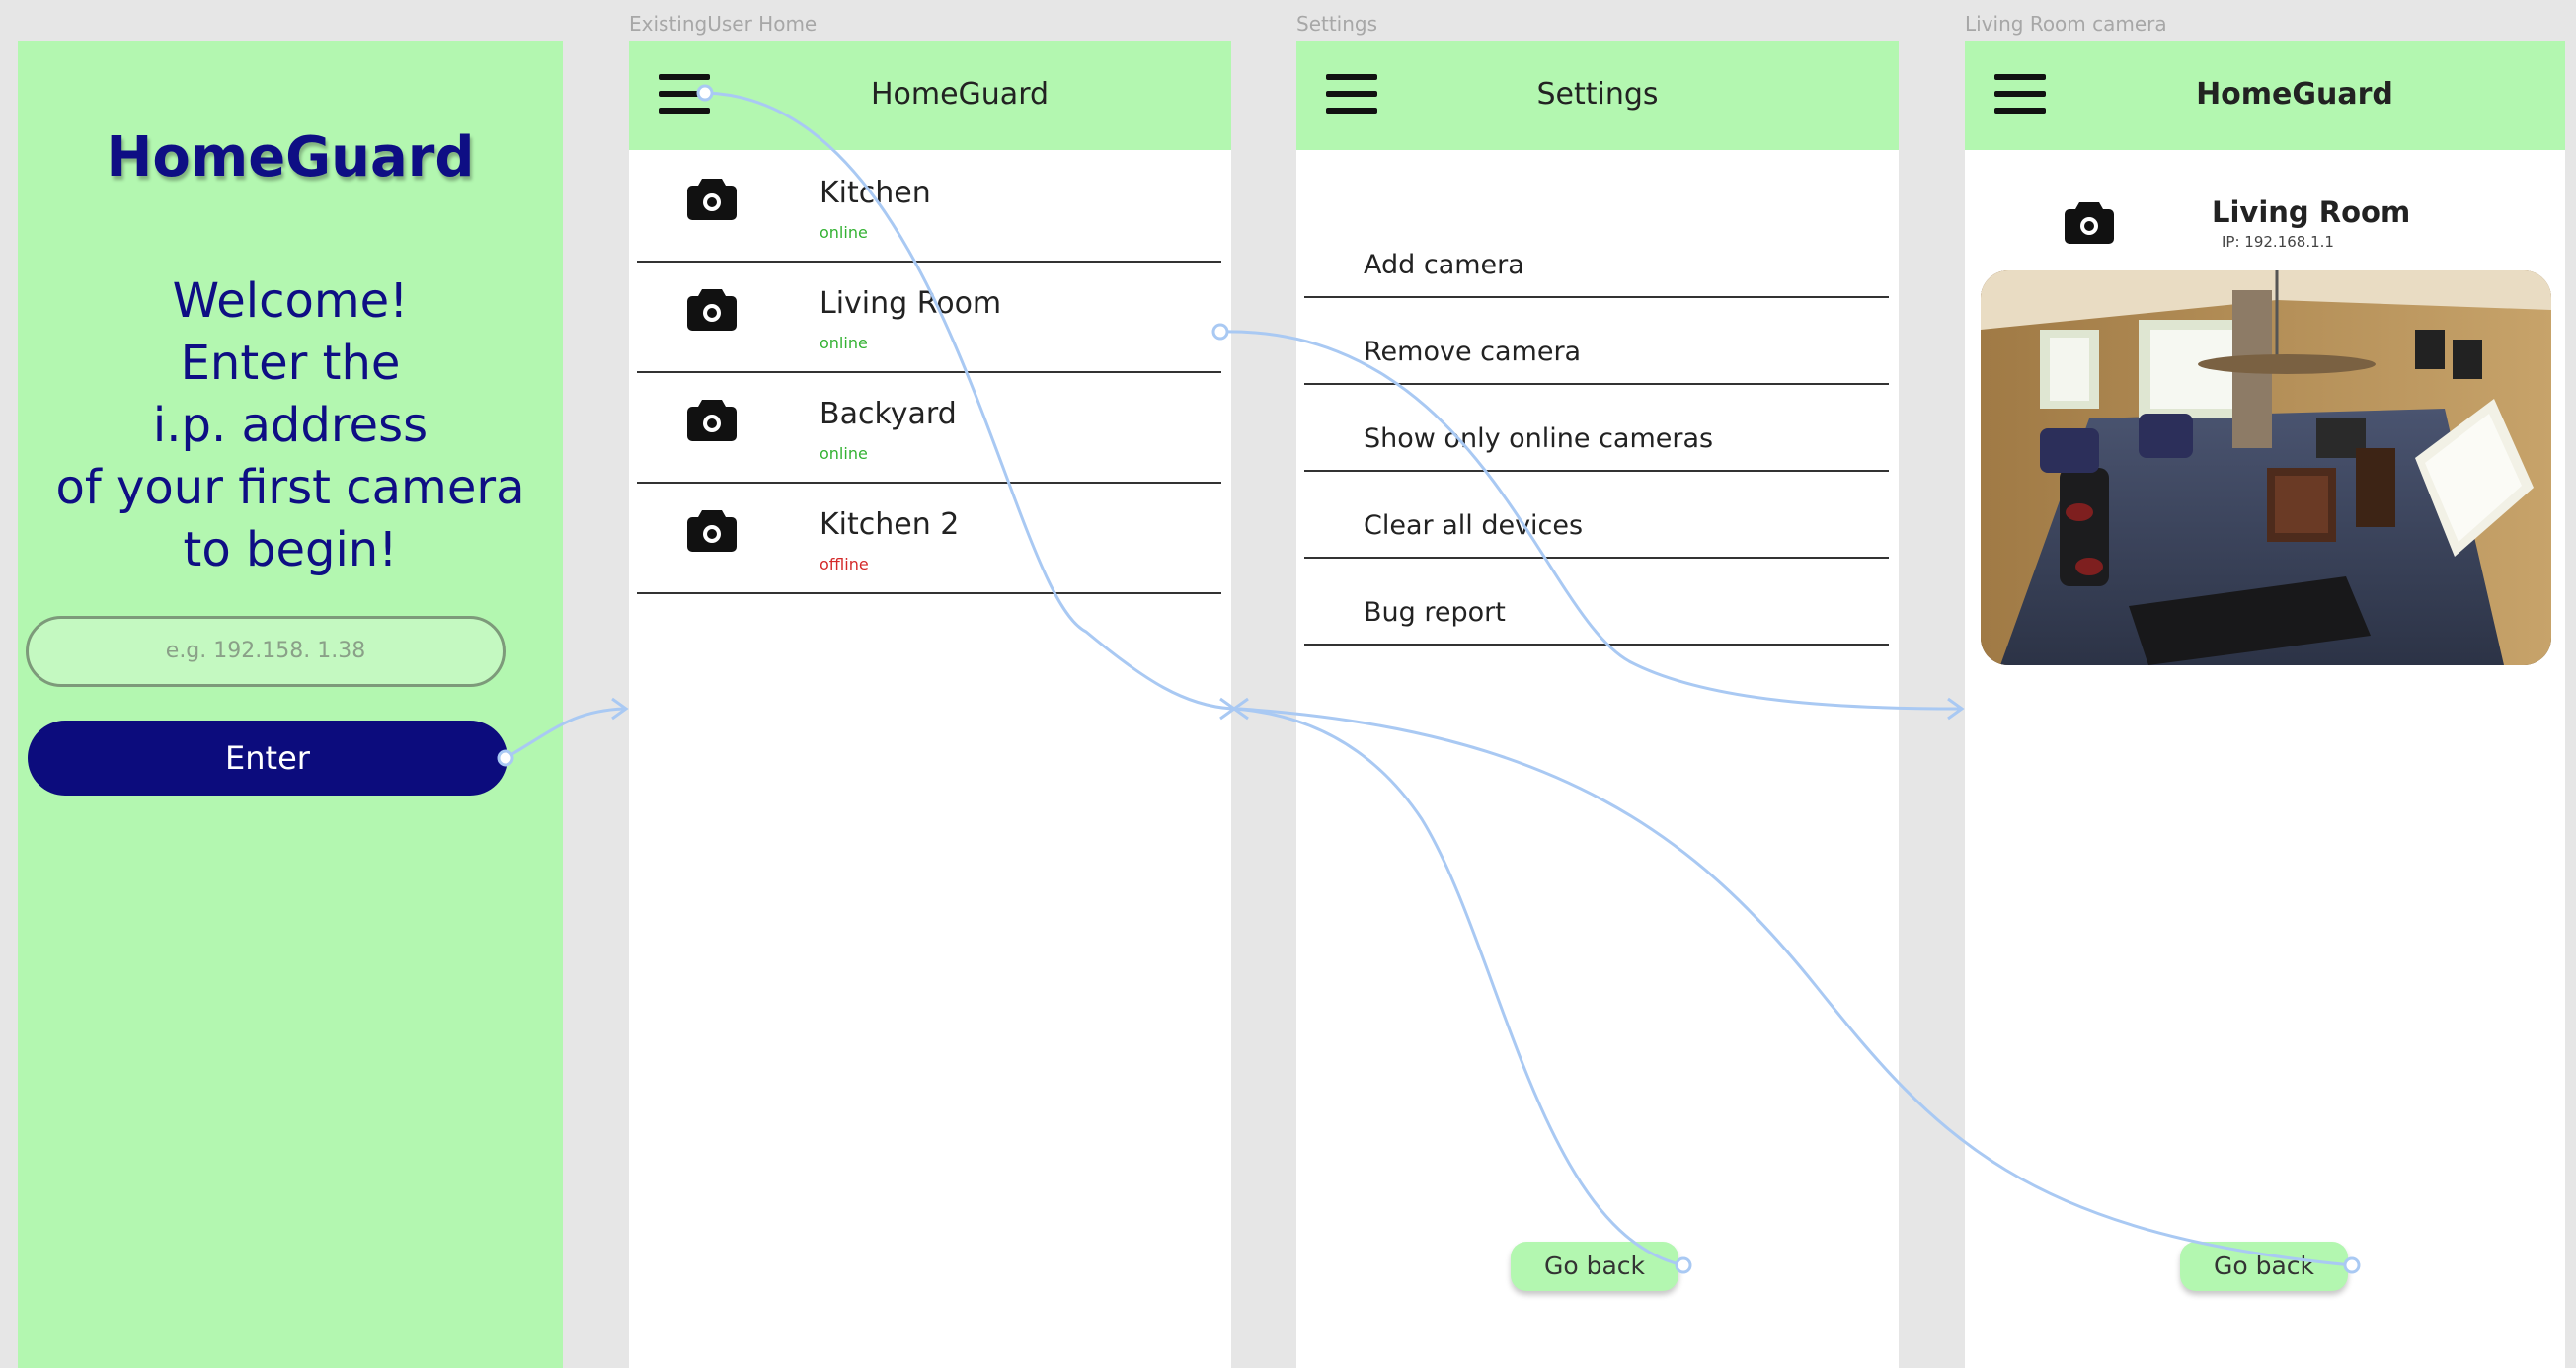  What do you see at coordinates (1596, 602) in the screenshot?
I see `settings-bug-report: Bug report` at bounding box center [1596, 602].